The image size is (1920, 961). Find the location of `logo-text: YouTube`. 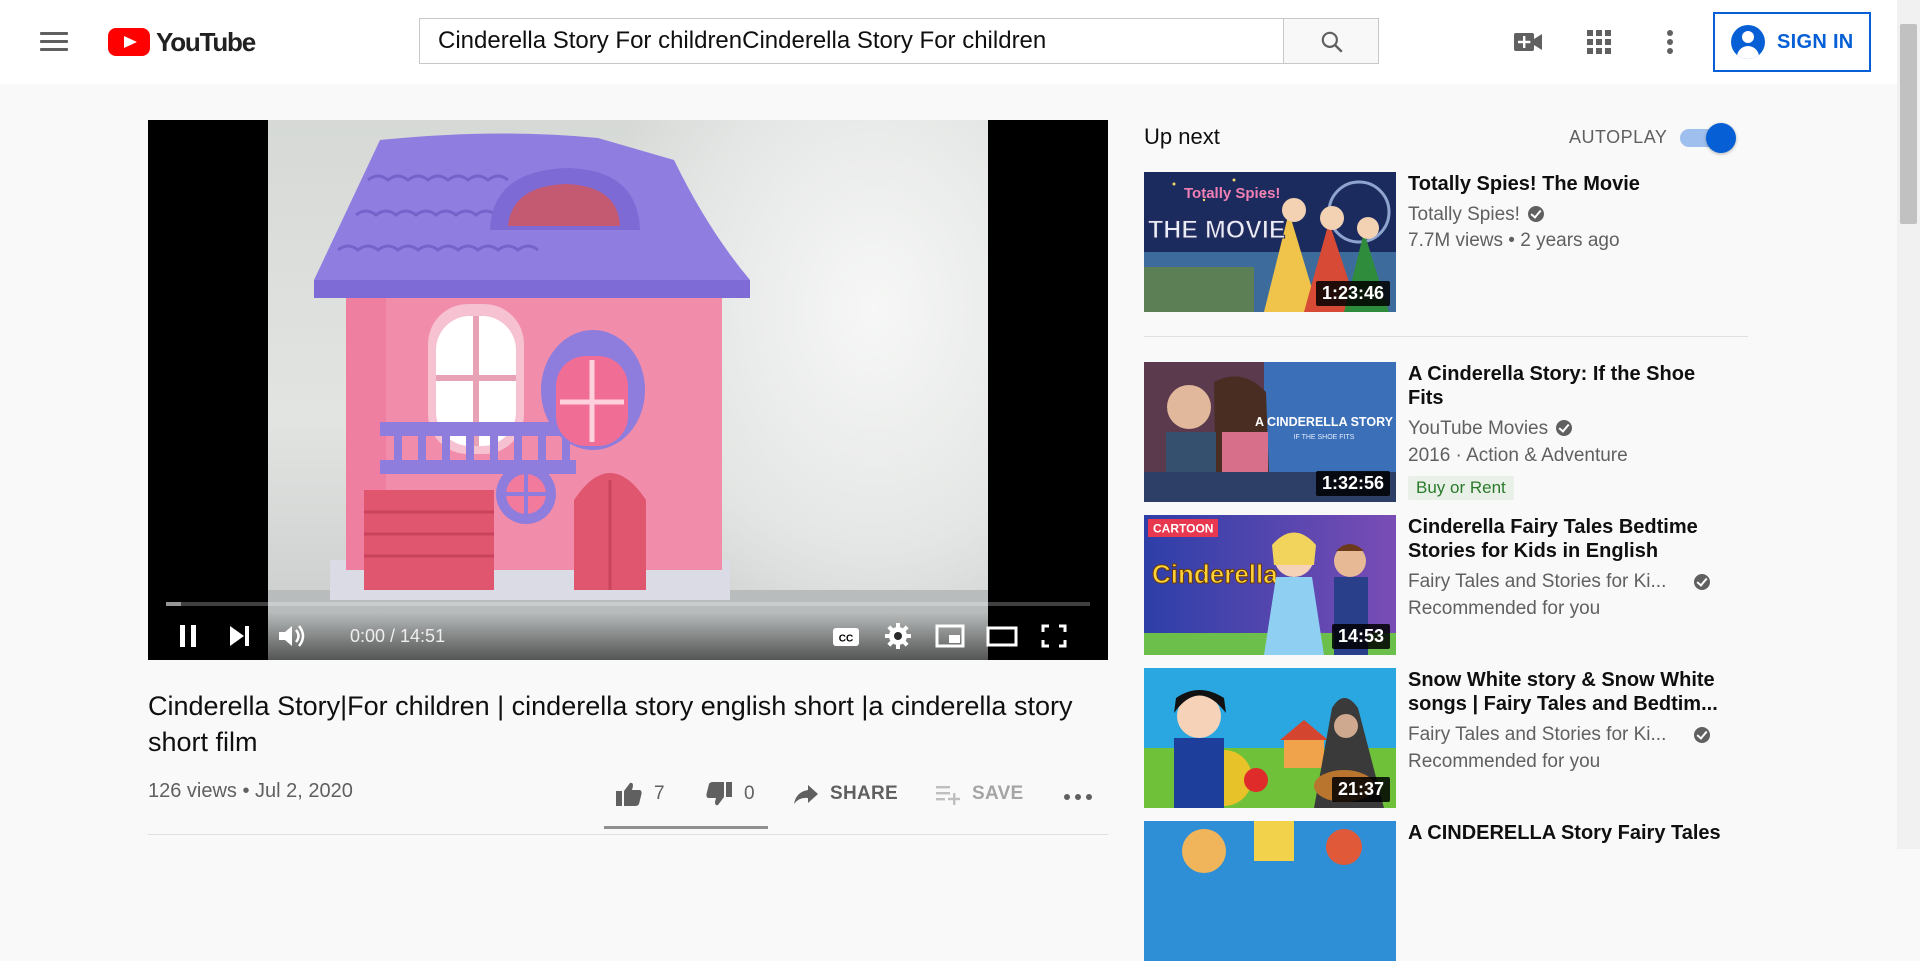

logo-text: YouTube is located at coordinates (206, 41).